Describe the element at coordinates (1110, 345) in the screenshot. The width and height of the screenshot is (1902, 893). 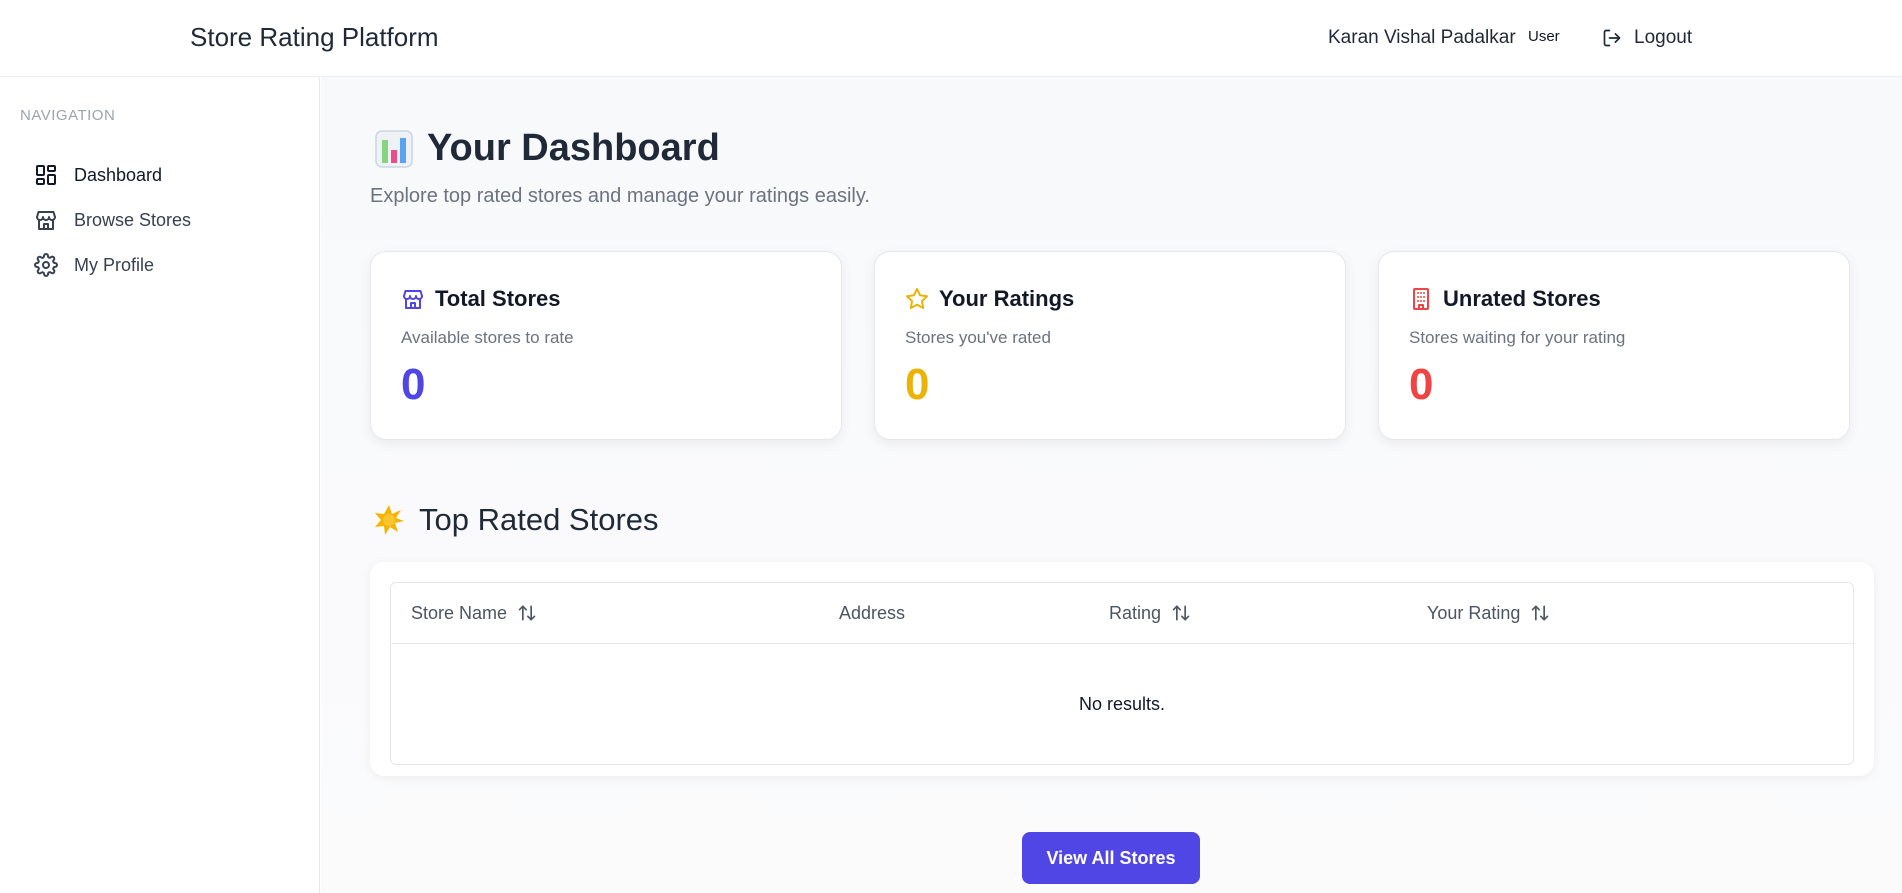
I see `stat-card-your-ratings: Your Ratings Stores you've rated 0` at that location.